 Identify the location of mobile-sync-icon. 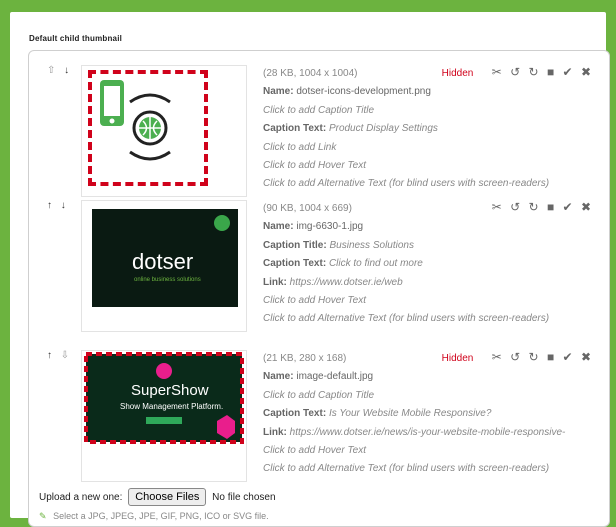
(135, 120).